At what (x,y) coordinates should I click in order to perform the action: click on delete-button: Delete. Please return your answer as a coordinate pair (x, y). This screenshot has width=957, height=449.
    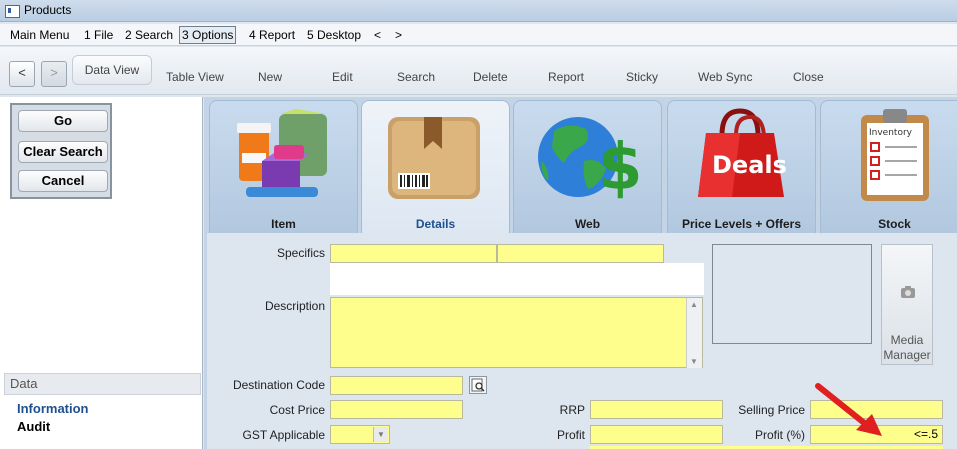
    Looking at the image, I should click on (490, 77).